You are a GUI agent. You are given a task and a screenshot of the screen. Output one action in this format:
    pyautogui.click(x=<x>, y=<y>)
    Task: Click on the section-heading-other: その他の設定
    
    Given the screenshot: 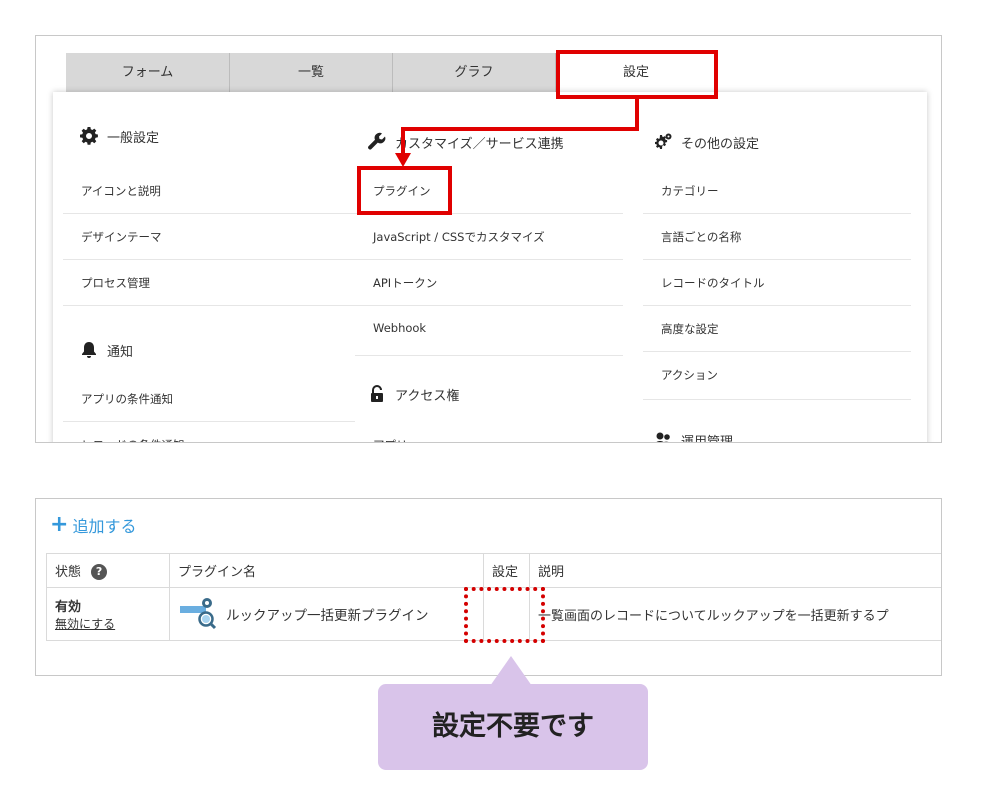 What is the action you would take?
    pyautogui.click(x=706, y=142)
    